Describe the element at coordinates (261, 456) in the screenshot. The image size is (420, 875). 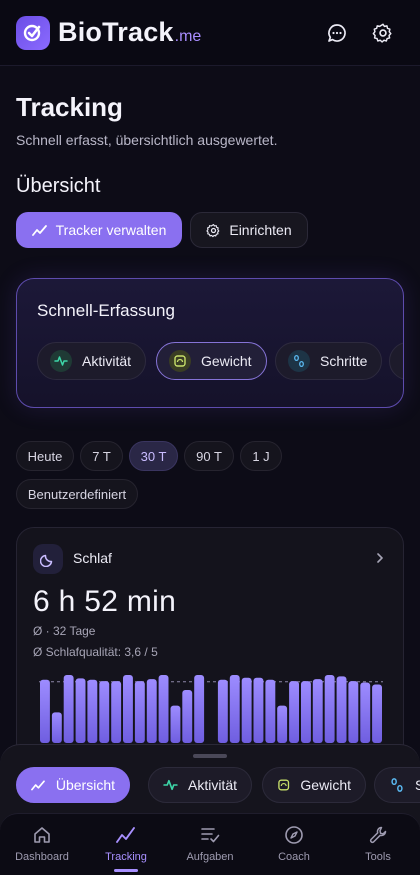
I see `range-1y: 1 J` at that location.